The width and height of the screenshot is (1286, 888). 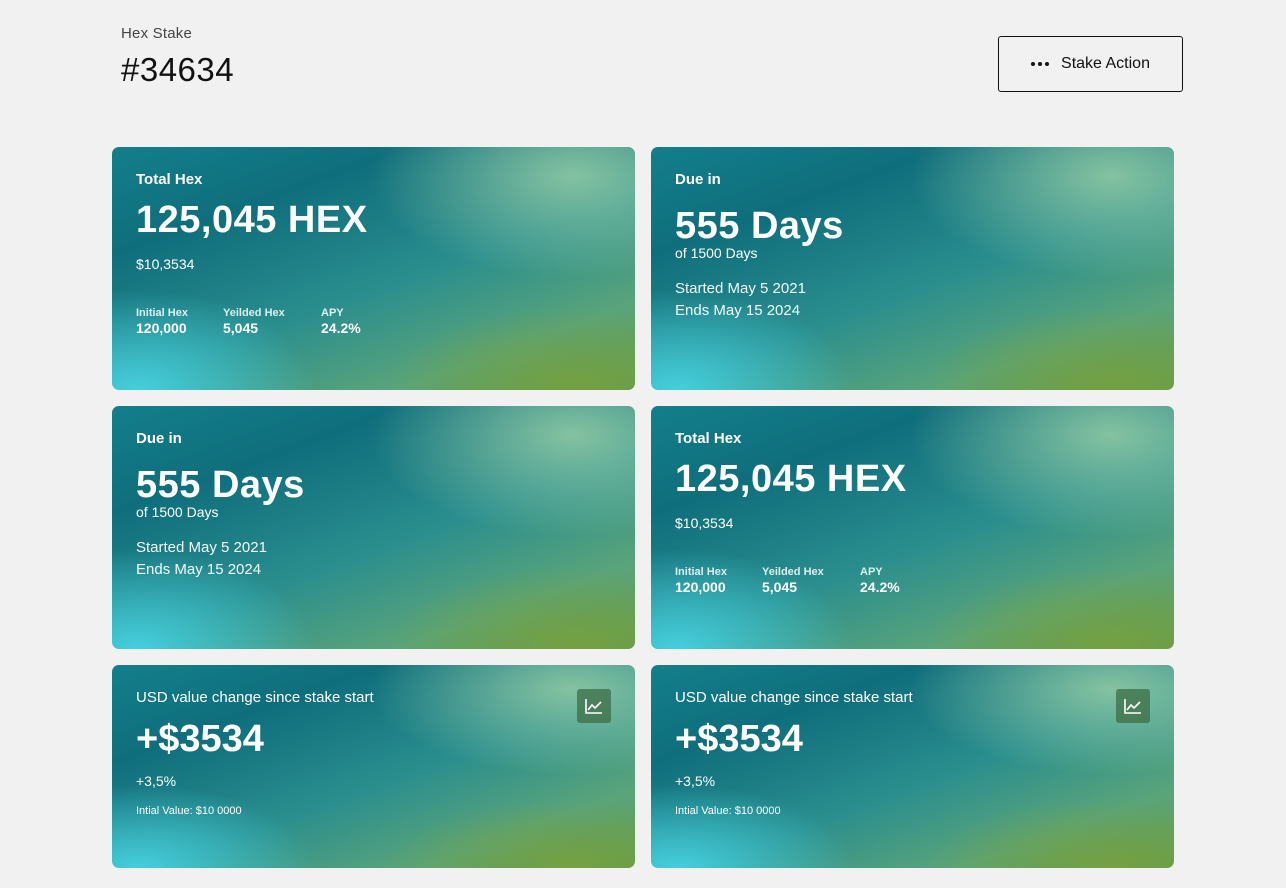 What do you see at coordinates (178, 69) in the screenshot?
I see `page-title: #34634` at bounding box center [178, 69].